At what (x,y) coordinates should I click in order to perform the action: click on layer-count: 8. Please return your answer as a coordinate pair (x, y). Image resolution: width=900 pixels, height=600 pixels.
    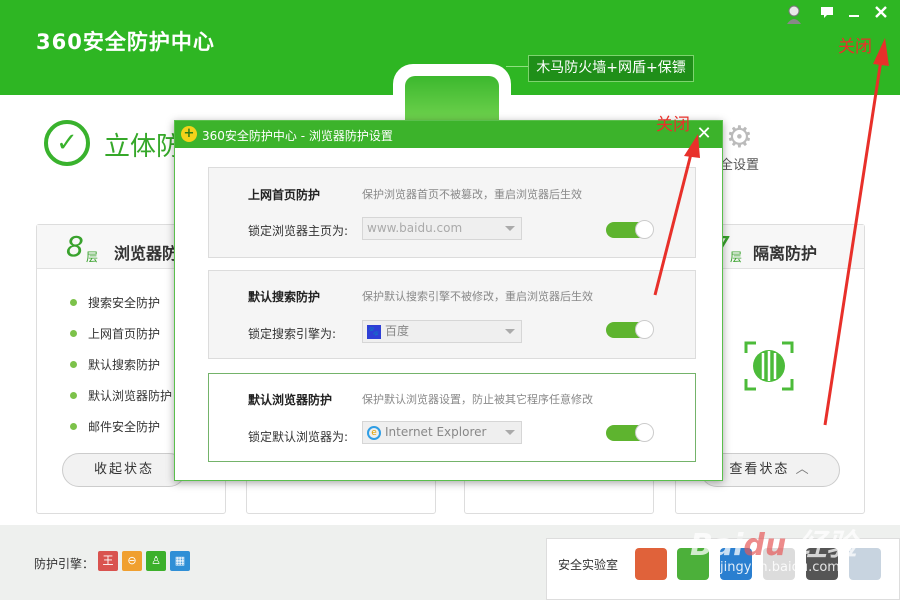
    Looking at the image, I should click on (75, 246).